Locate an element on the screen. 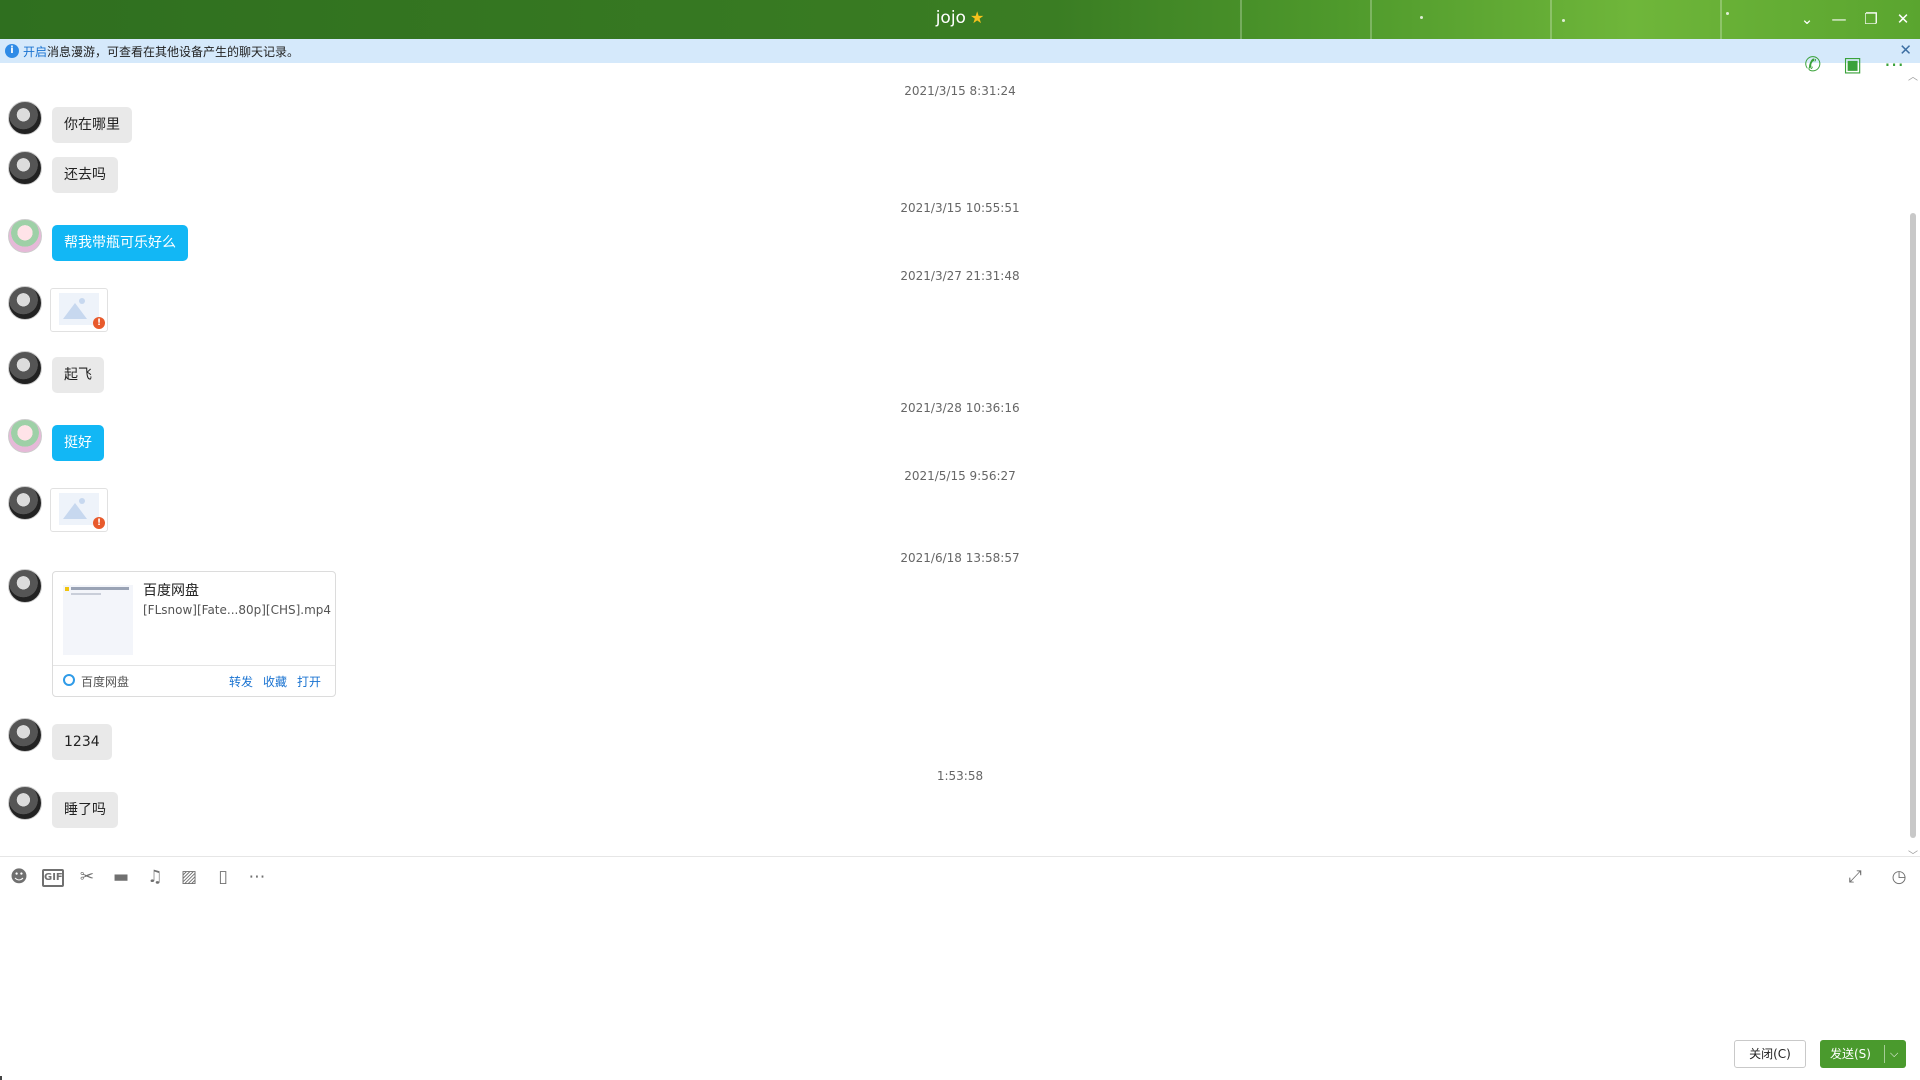 This screenshot has width=1920, height=1080. enable-roaming-link: 开启 is located at coordinates (35, 52).